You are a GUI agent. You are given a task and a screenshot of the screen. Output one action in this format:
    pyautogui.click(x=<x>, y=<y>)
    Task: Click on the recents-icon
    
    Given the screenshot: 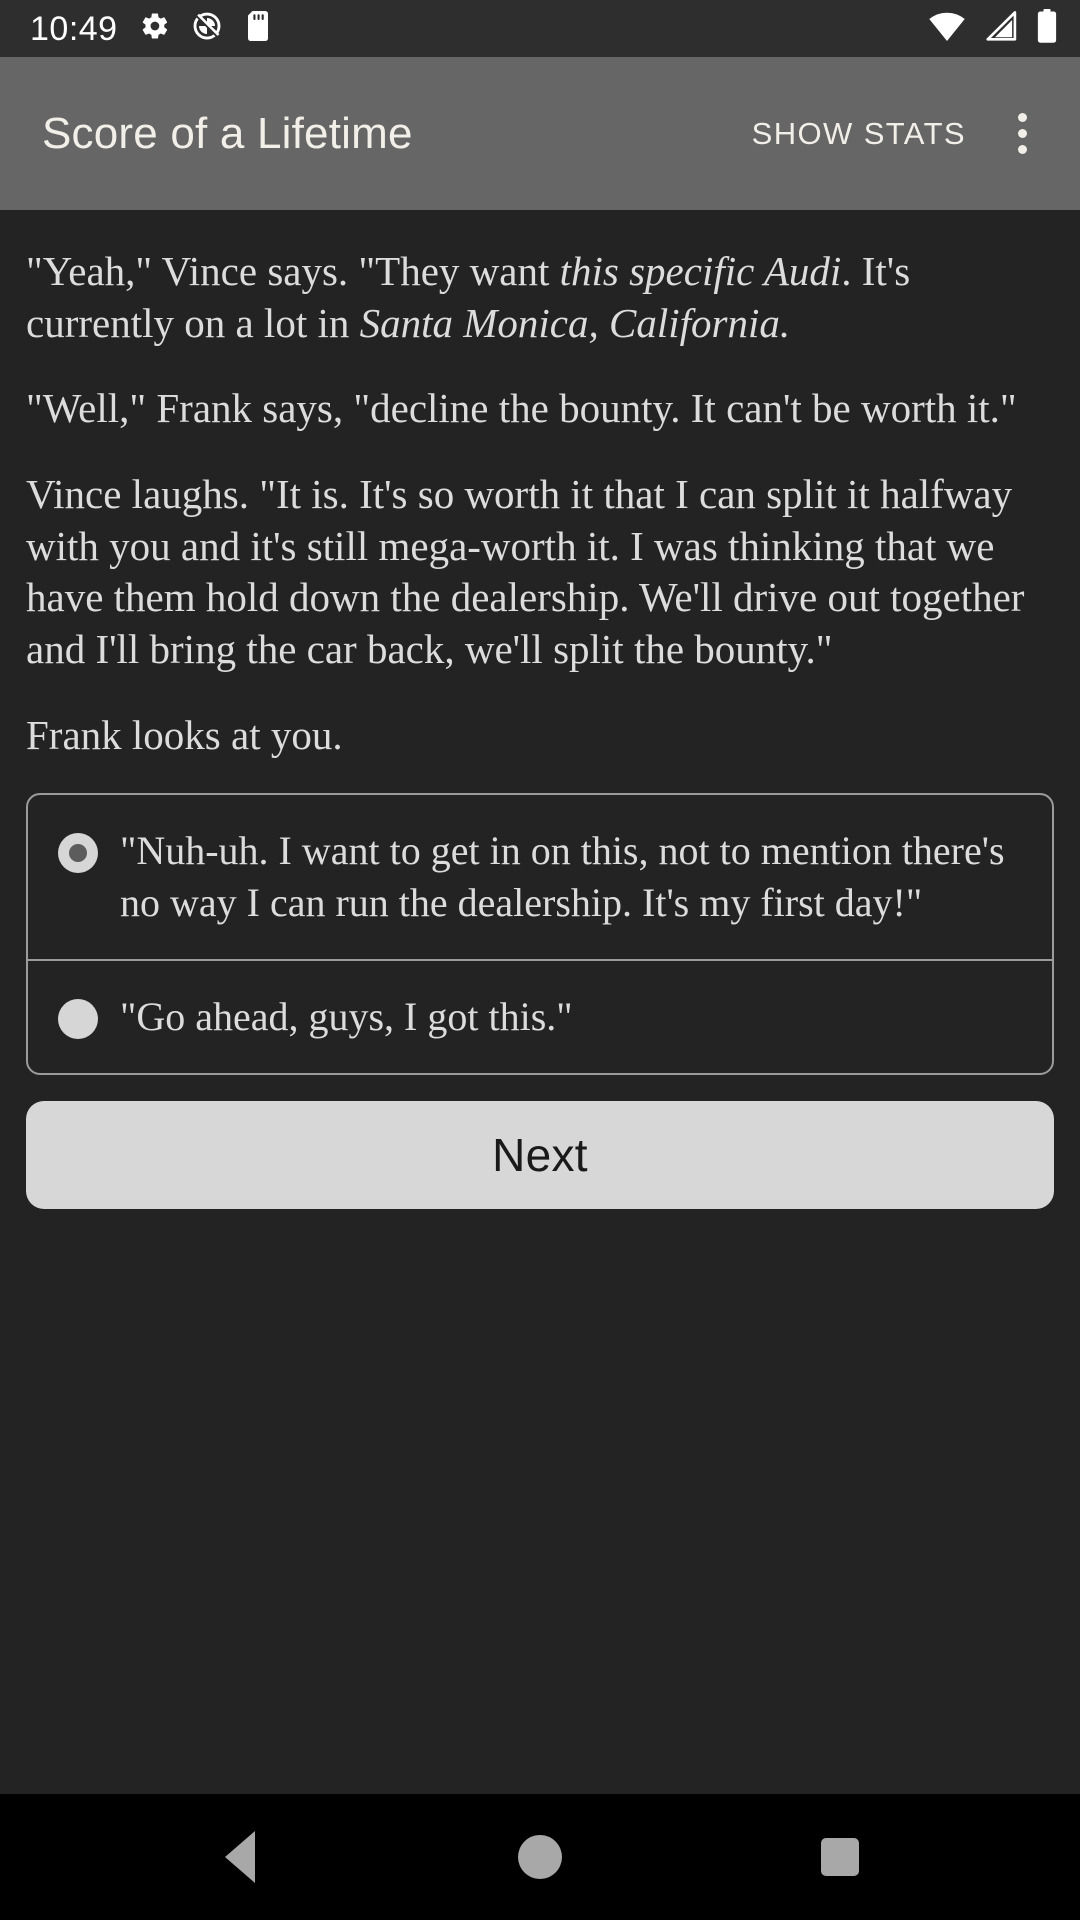 What is the action you would take?
    pyautogui.click(x=840, y=1857)
    